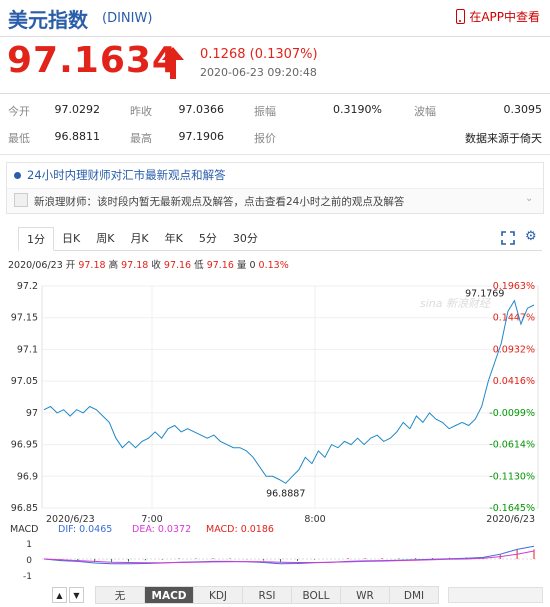 The height and width of the screenshot is (607, 550). I want to click on high-label: 最高, so click(141, 138).